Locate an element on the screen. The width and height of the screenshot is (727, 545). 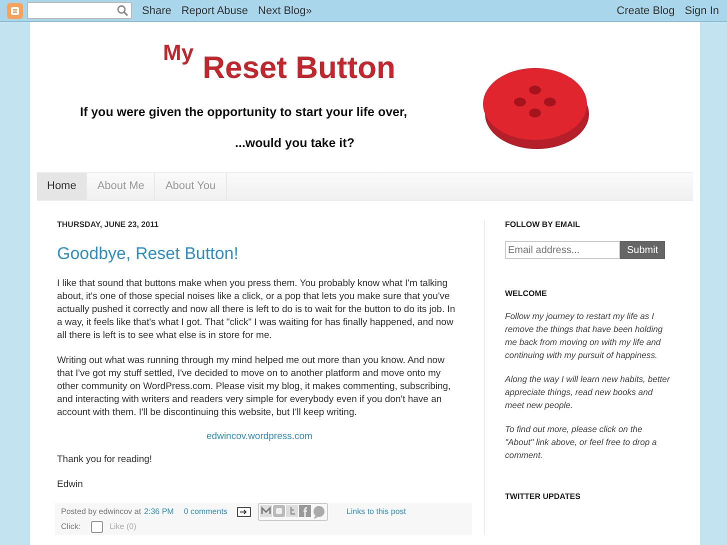
submit-button: Submit is located at coordinates (643, 250).